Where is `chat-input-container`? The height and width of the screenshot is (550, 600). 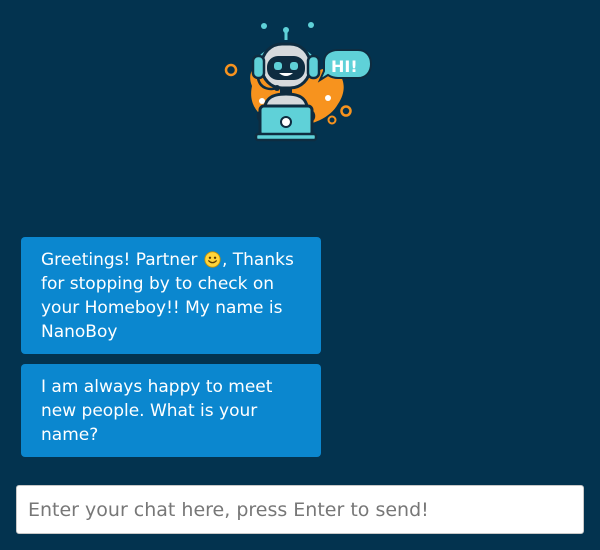
chat-input-container is located at coordinates (300, 509).